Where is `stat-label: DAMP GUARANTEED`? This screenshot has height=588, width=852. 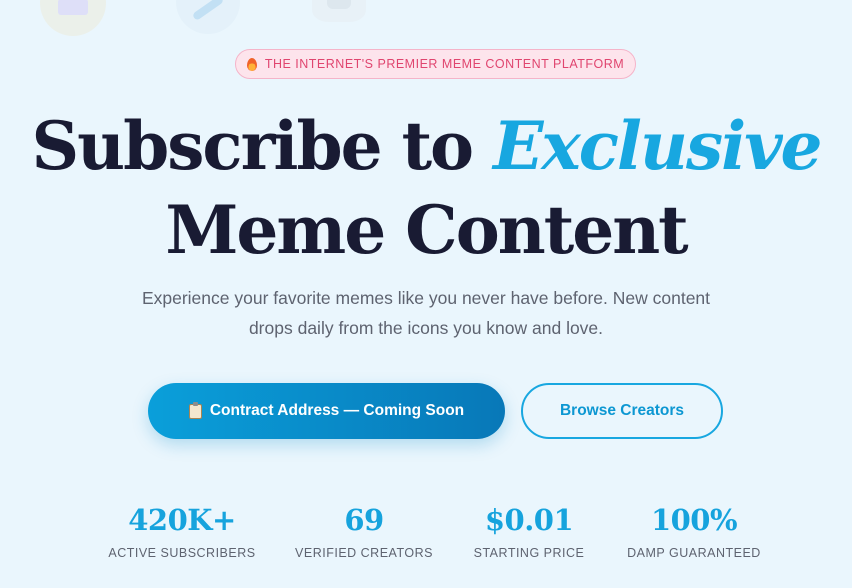
stat-label: DAMP GUARANTEED is located at coordinates (694, 553).